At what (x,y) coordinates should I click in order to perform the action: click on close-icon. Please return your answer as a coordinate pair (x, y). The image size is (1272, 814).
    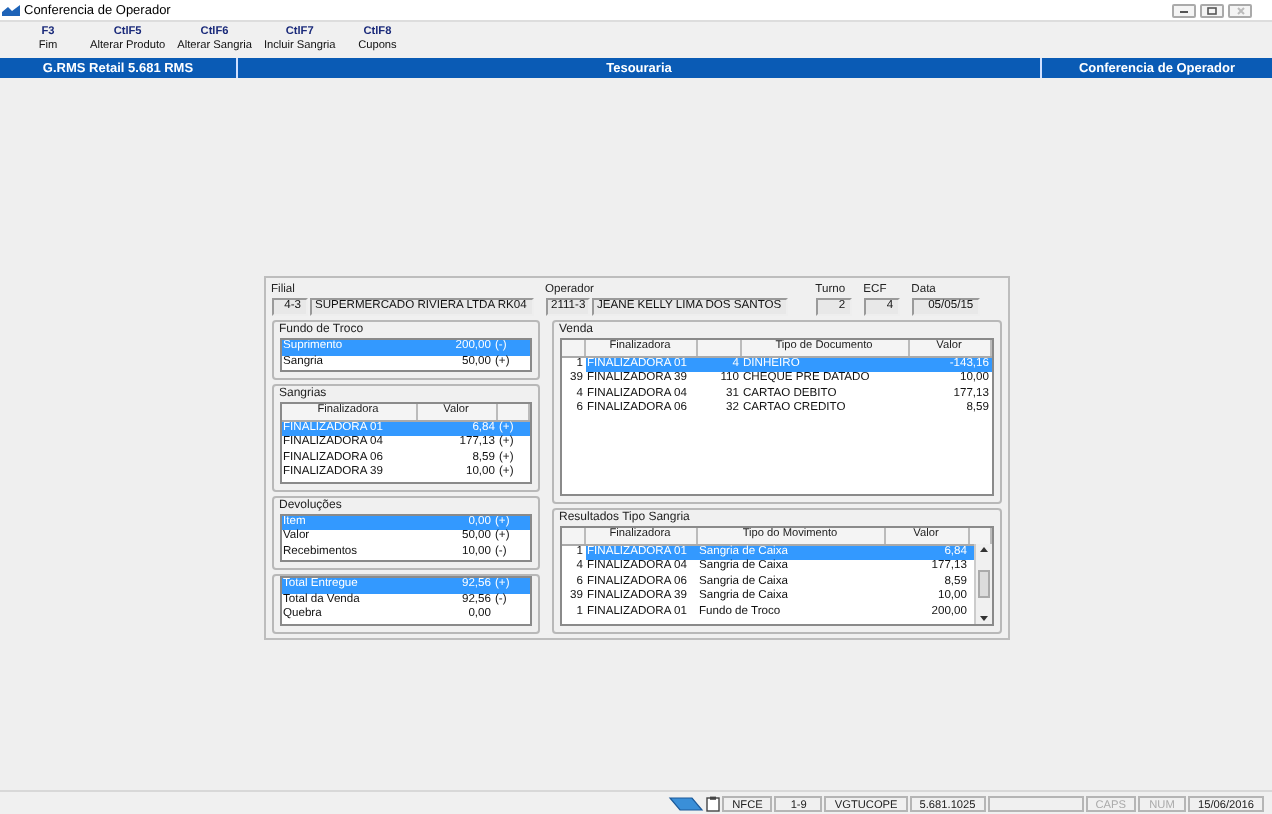
    Looking at the image, I should click on (1240, 10).